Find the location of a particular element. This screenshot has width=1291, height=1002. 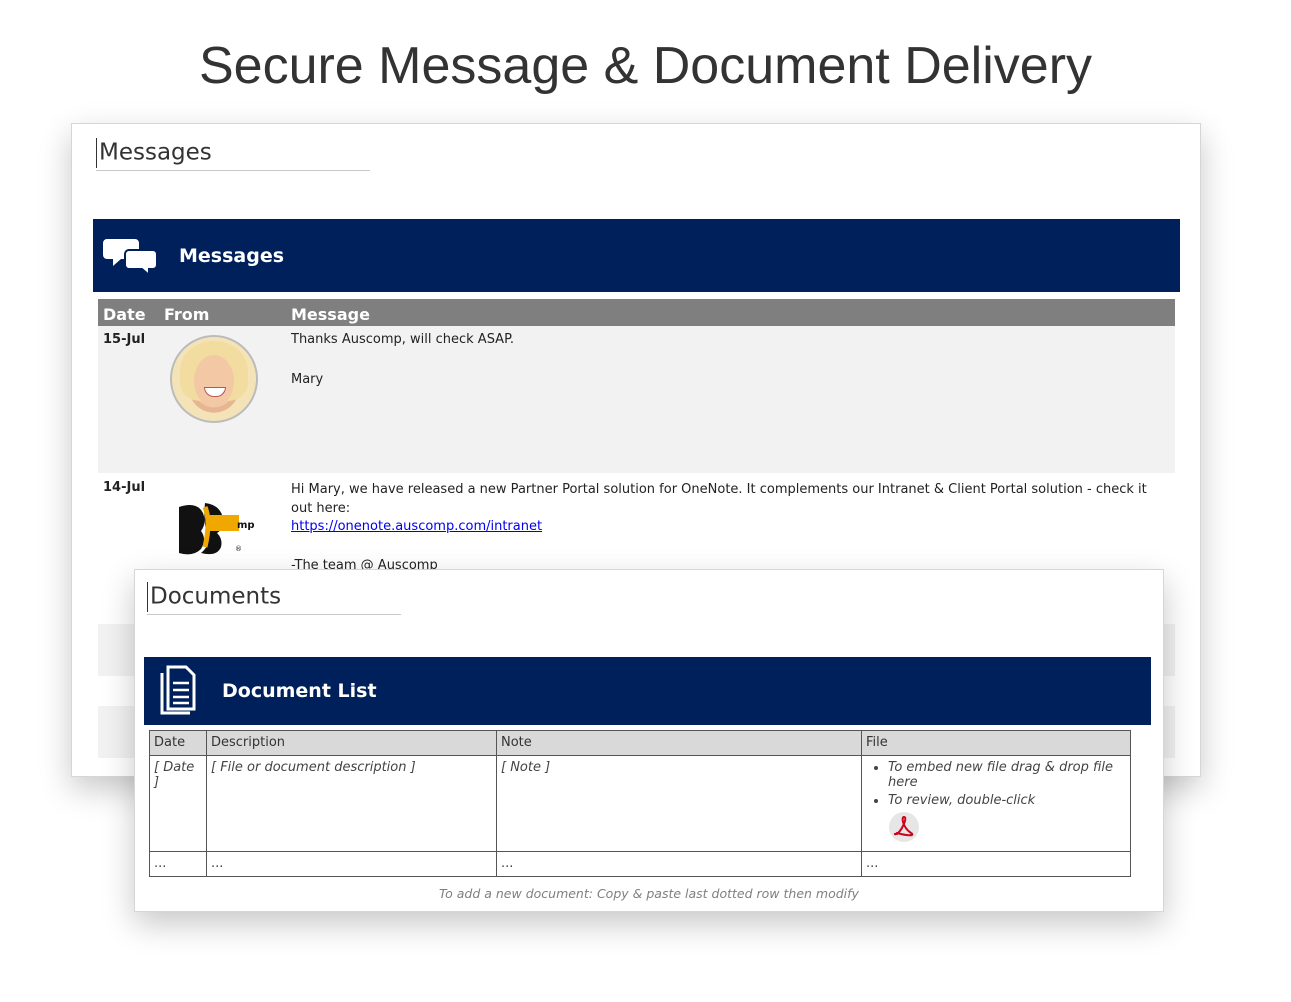

auscomp-logo: mp ® is located at coordinates (225, 528).